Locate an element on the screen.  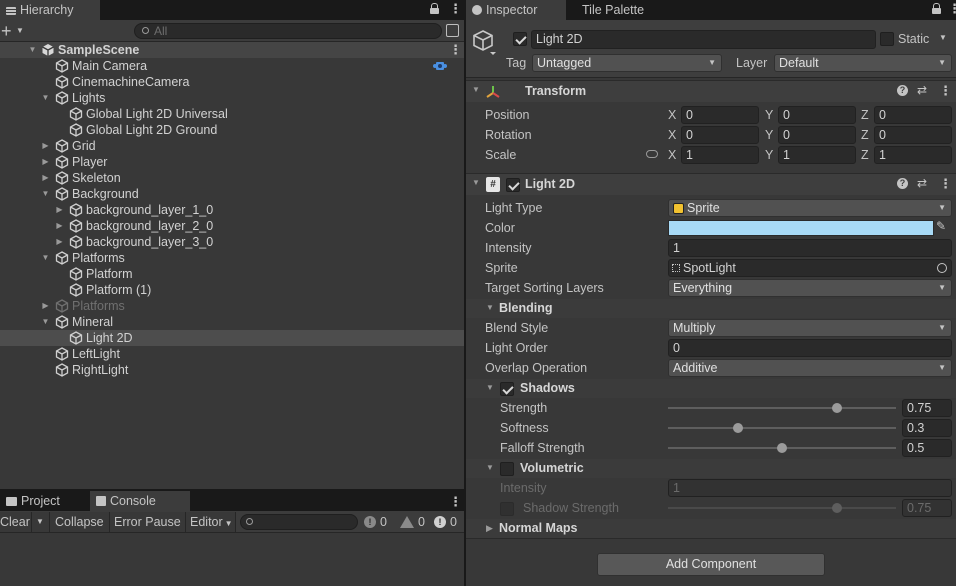
static-checkbox is located at coordinates (887, 39).